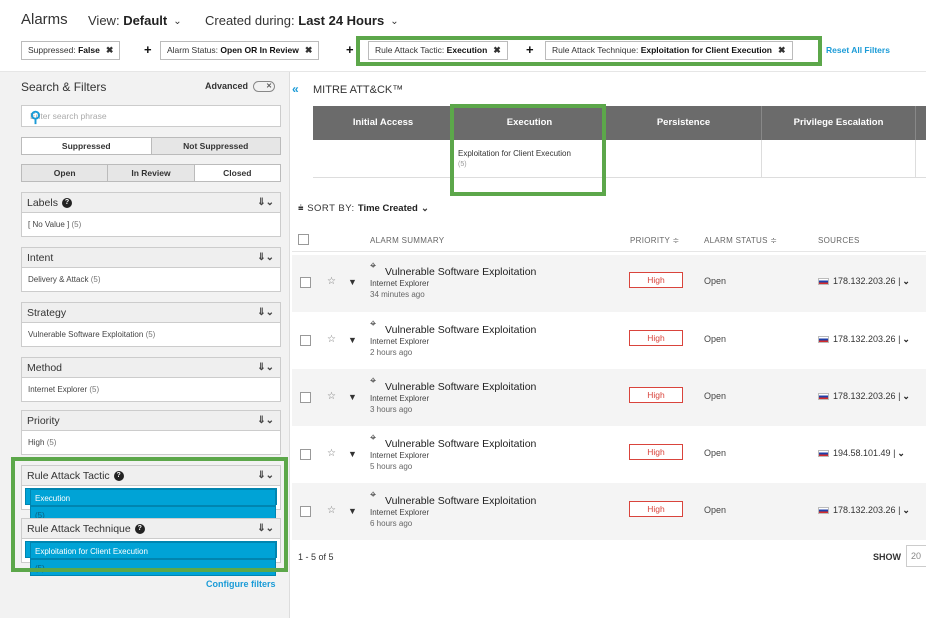  I want to click on source-ip: 194.58.101.49 | ⌄, so click(869, 453).